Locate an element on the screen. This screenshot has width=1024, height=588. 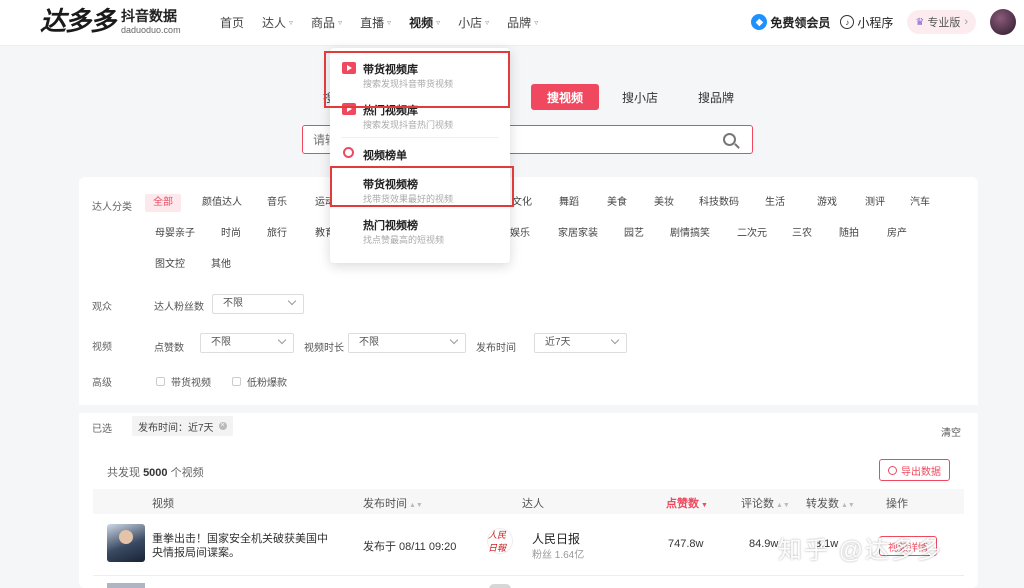
search-icon is located at coordinates (729, 139).